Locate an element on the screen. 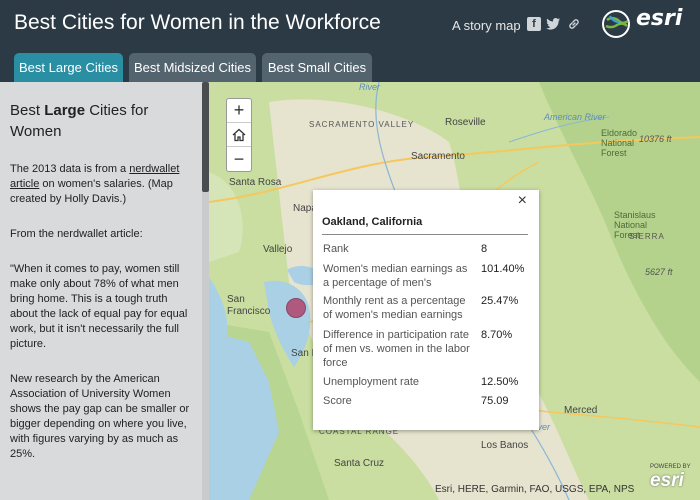  map-label-sacramento-valley: SACRAMENTO VALLEY is located at coordinates (362, 124).